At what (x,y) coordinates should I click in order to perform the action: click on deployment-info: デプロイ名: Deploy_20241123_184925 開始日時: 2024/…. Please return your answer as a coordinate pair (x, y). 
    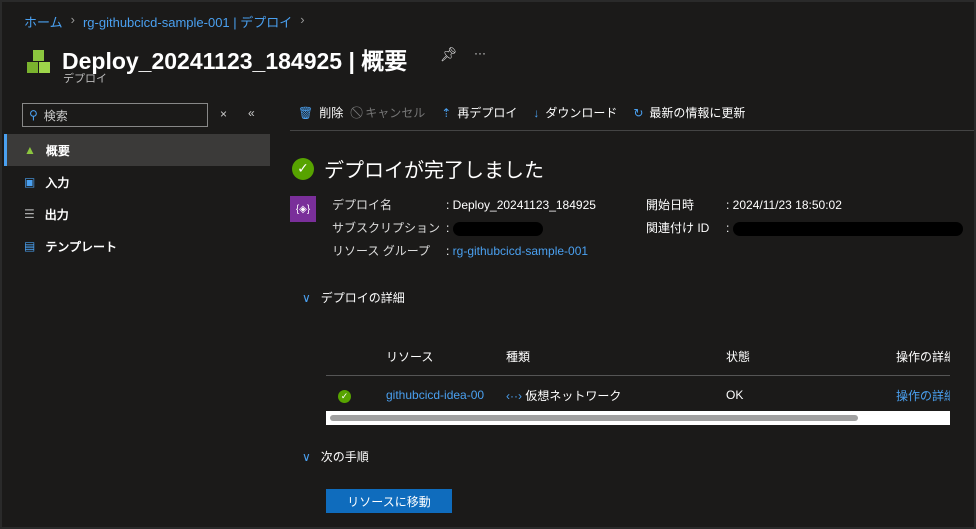
    Looking at the image, I should click on (647, 228).